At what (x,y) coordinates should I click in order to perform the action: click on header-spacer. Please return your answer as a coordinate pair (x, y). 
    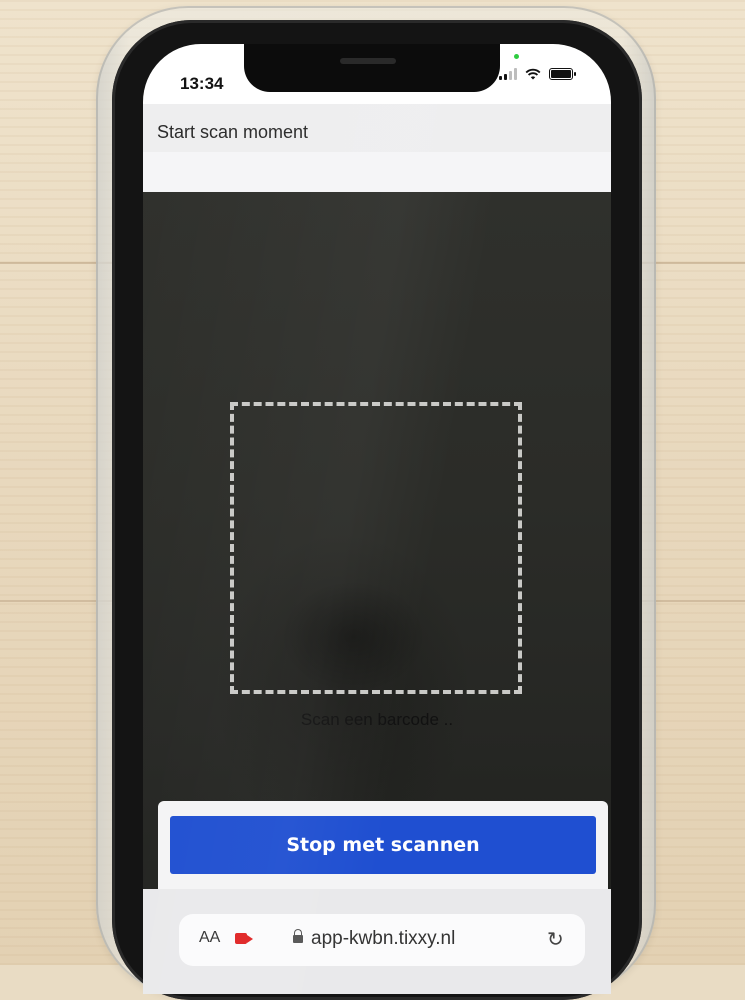
    Looking at the image, I should click on (377, 172).